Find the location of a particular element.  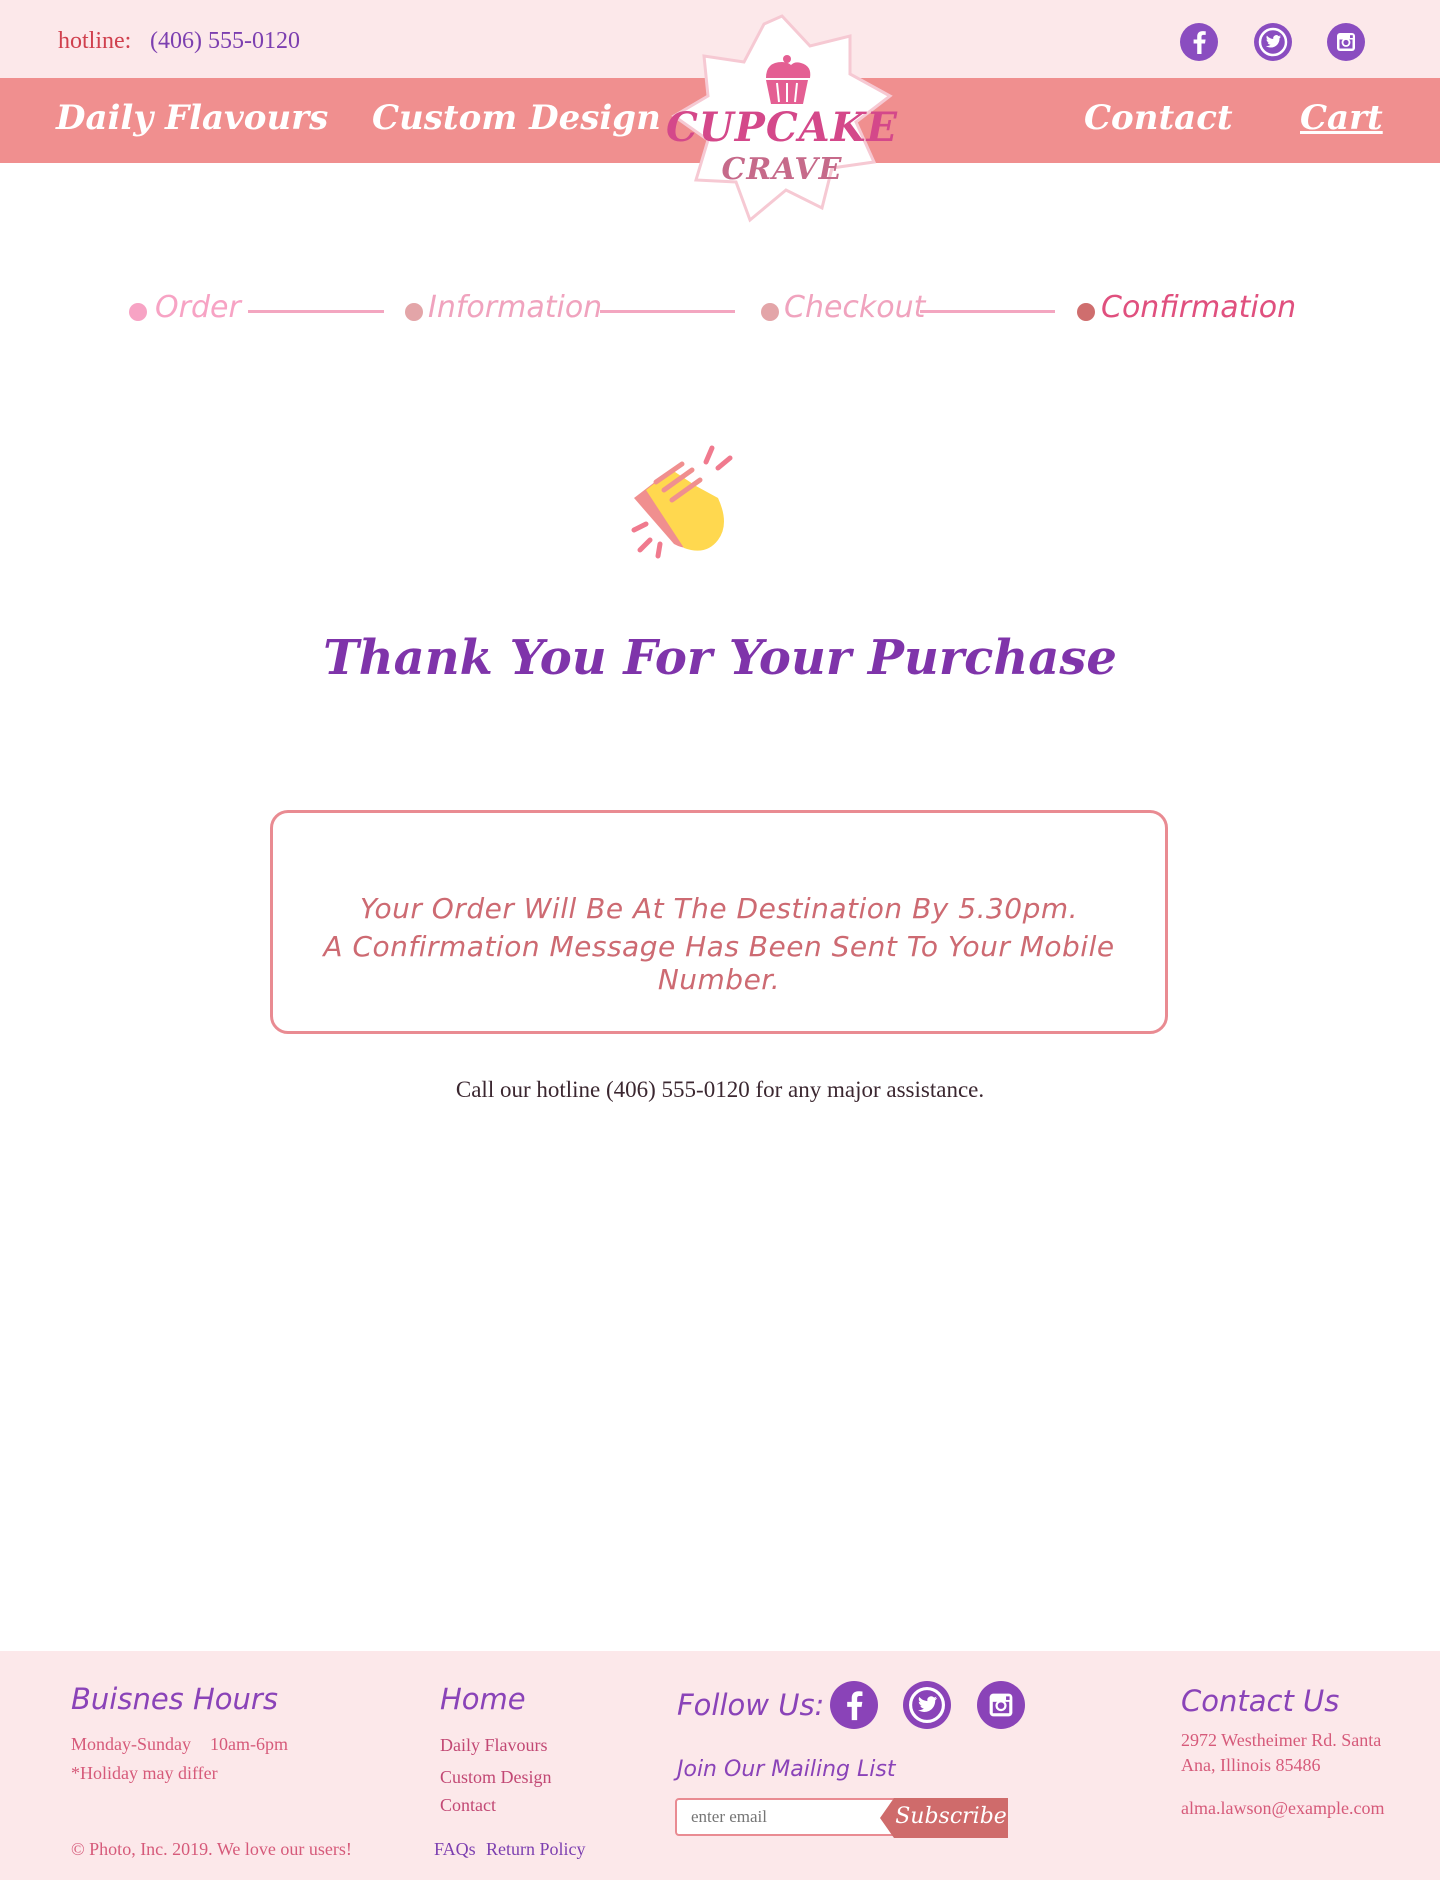

step-order-label: Order is located at coordinates (198, 307).